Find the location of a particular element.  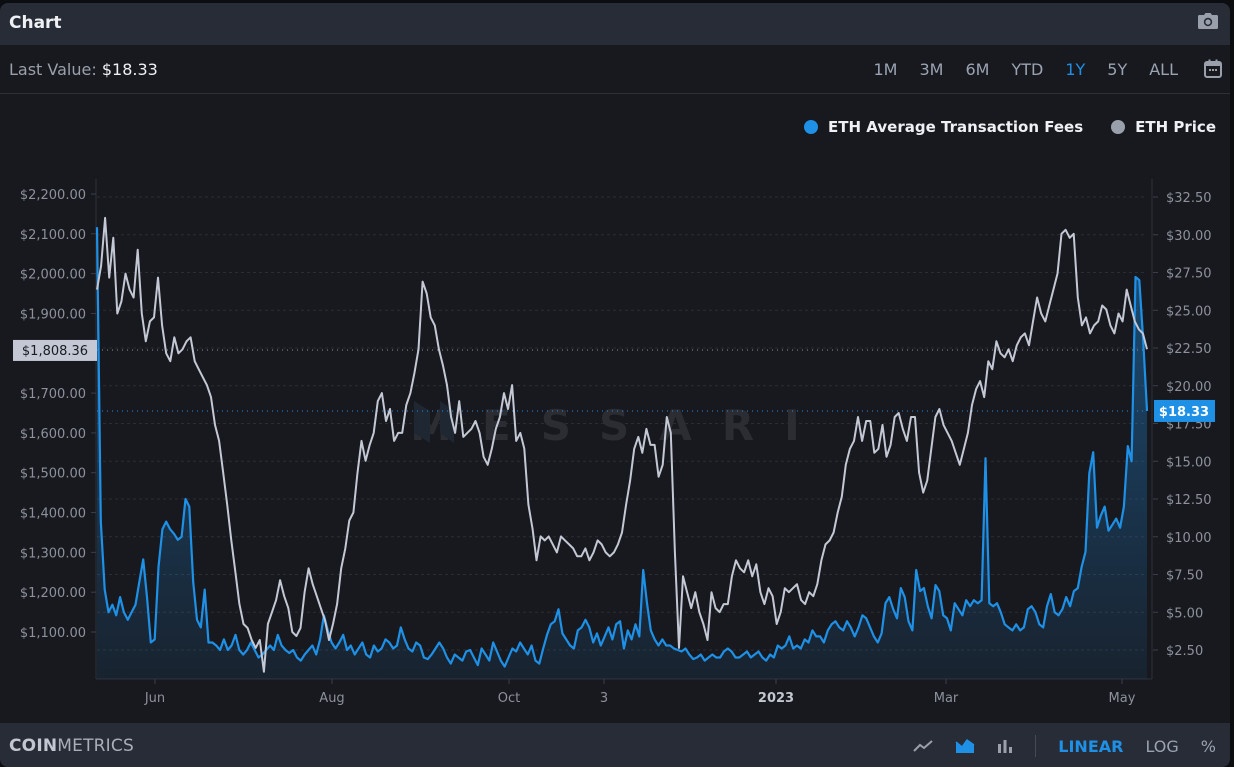

right-axis-tick-label: $12.50 is located at coordinates (1189, 500).